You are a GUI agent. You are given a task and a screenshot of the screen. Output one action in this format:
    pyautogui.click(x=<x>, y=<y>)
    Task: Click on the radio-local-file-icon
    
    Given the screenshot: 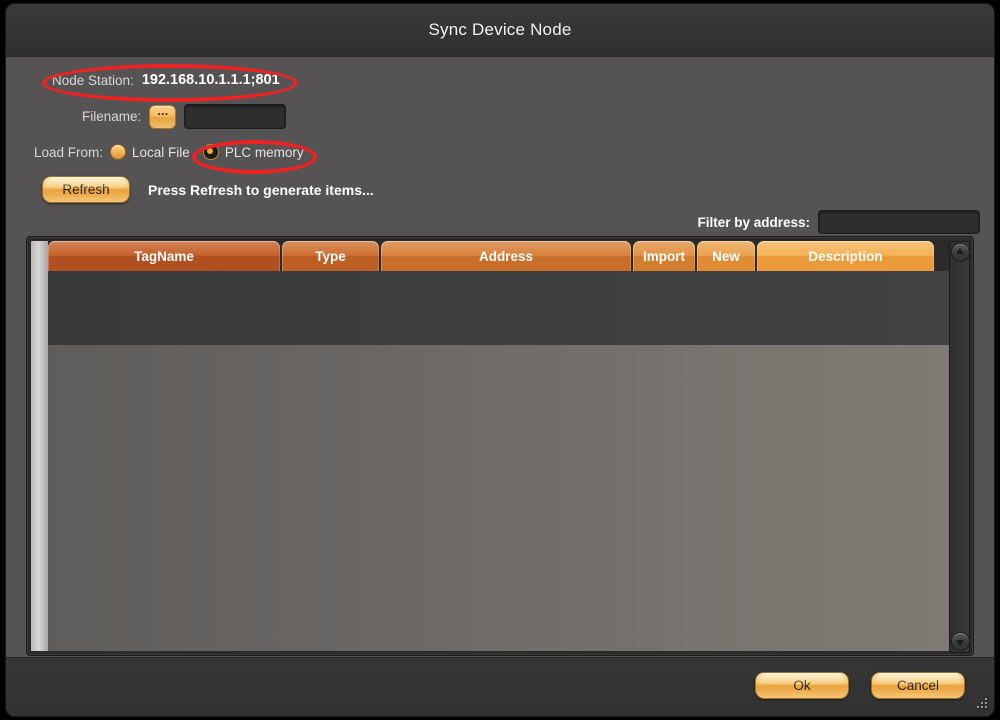 What is the action you would take?
    pyautogui.click(x=118, y=152)
    